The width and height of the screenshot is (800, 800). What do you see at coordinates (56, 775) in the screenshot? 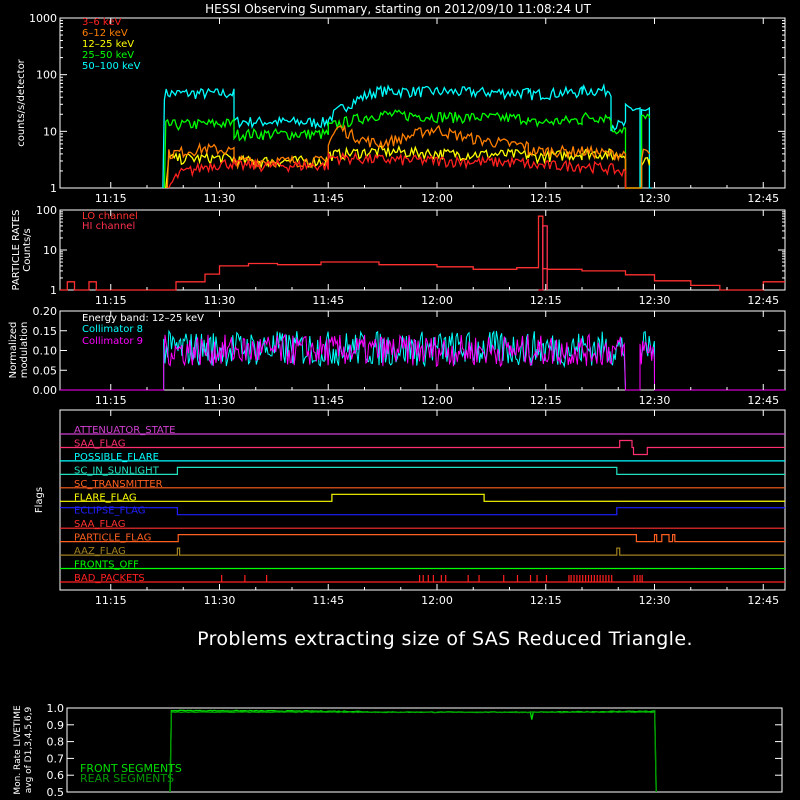
I see `y-tick-label: 0.6` at bounding box center [56, 775].